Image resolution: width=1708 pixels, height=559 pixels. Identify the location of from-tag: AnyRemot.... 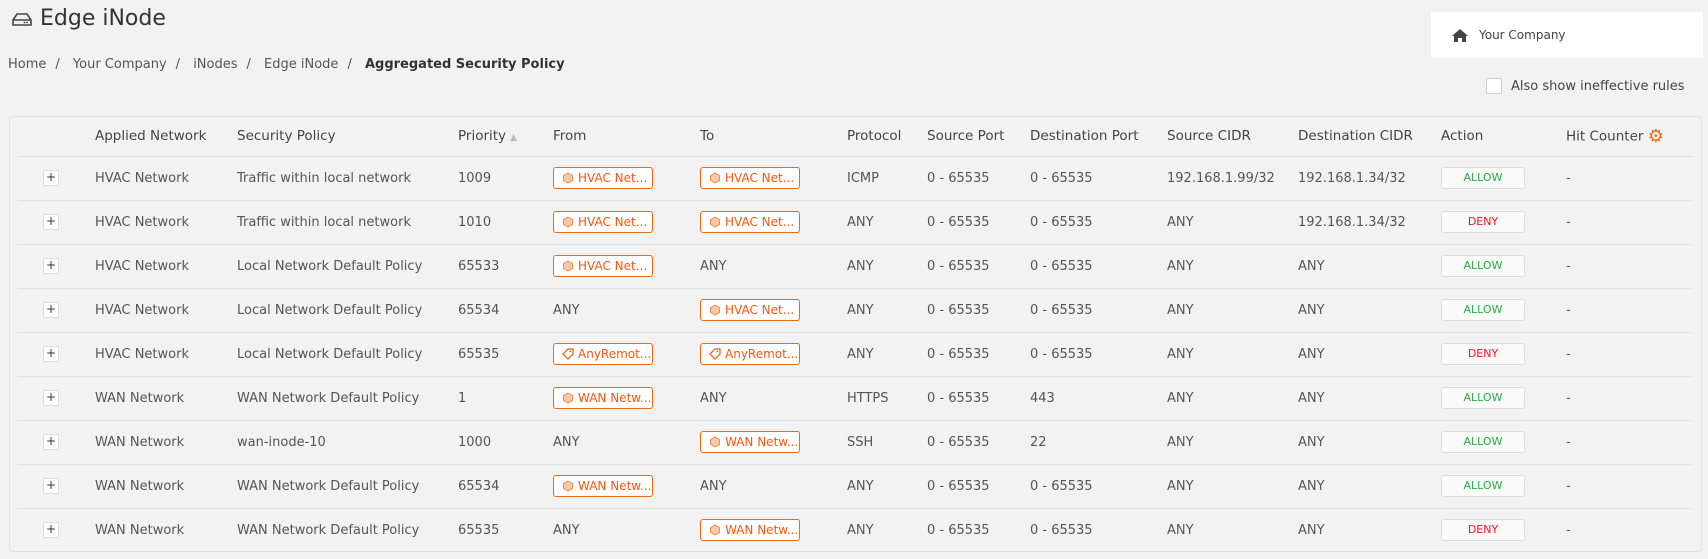
(603, 354).